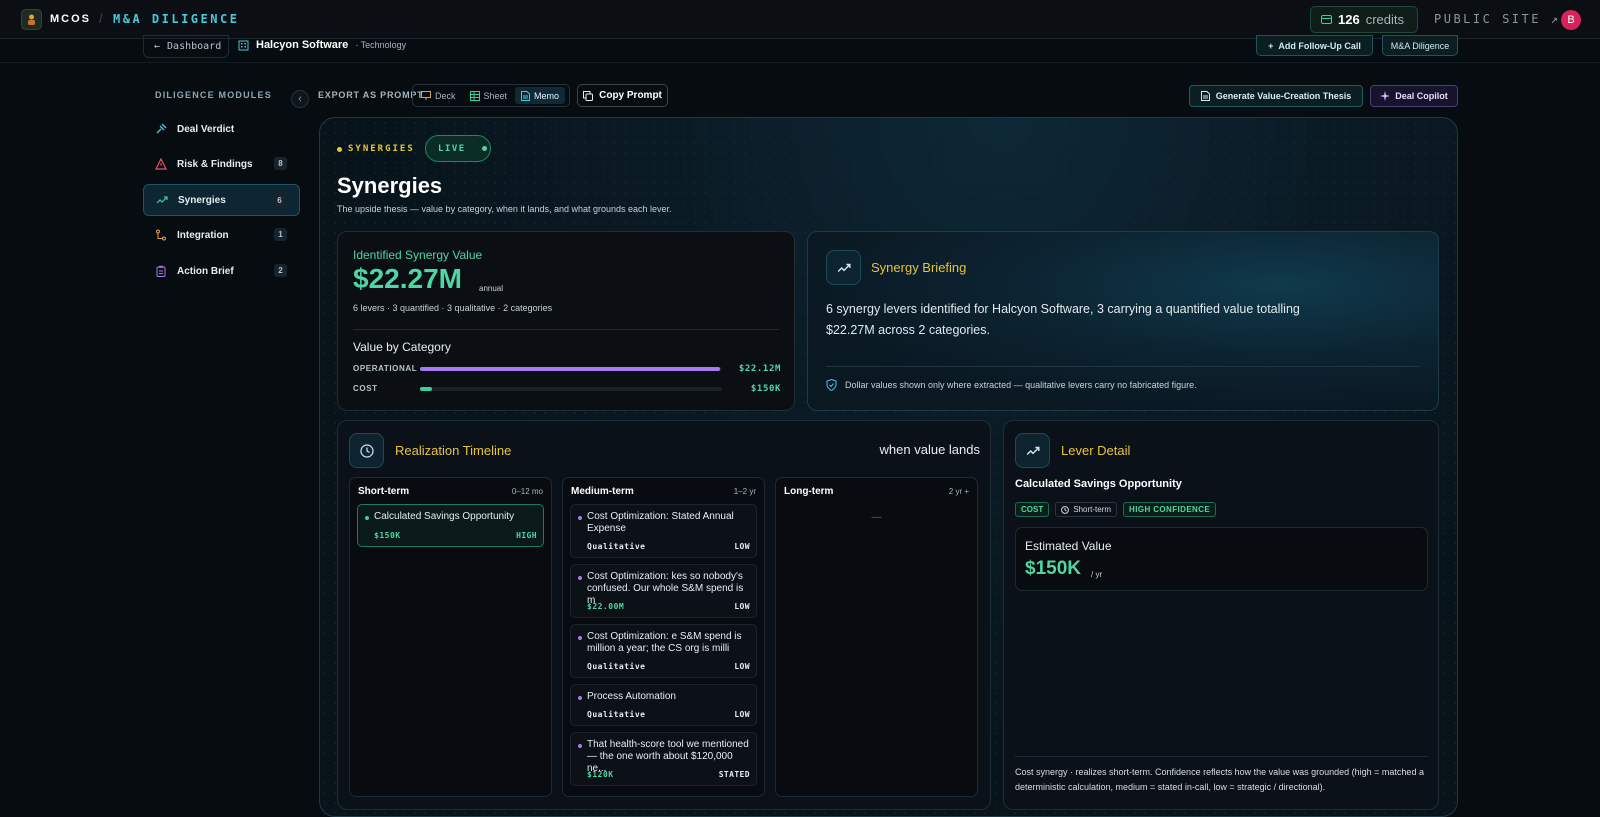  Describe the element at coordinates (588, 95) in the screenshot. I see `copy-icon` at that location.